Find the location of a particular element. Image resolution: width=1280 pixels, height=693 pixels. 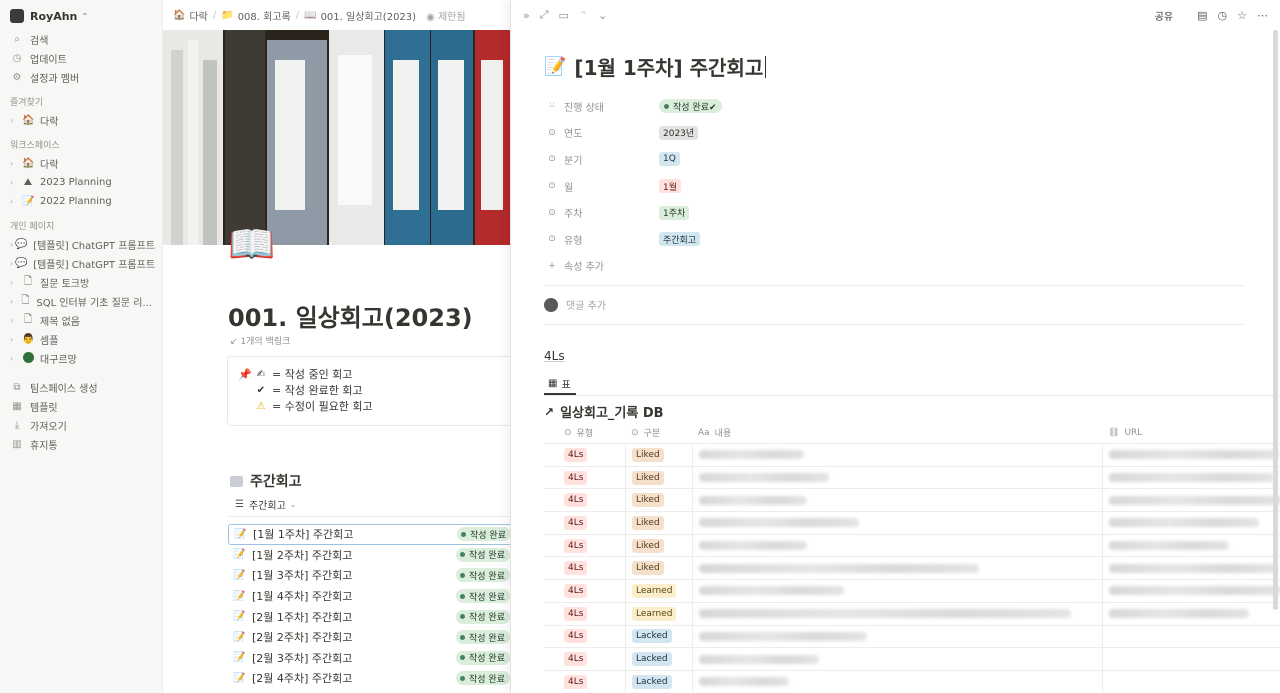

list-item: 📝 [1월 2주차] 주간회고 작성 완료 is located at coordinates (369, 555).